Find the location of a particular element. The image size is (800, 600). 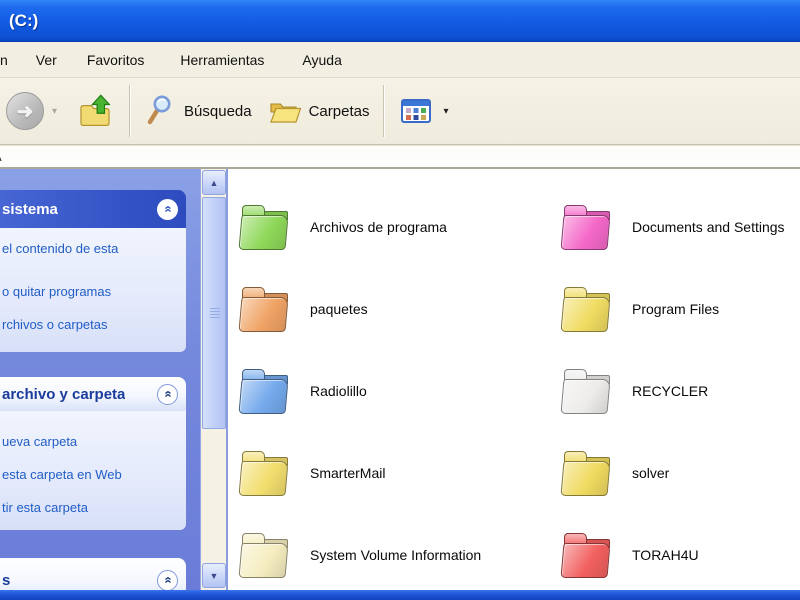

search-button: Búsqueda is located at coordinates (198, 111).